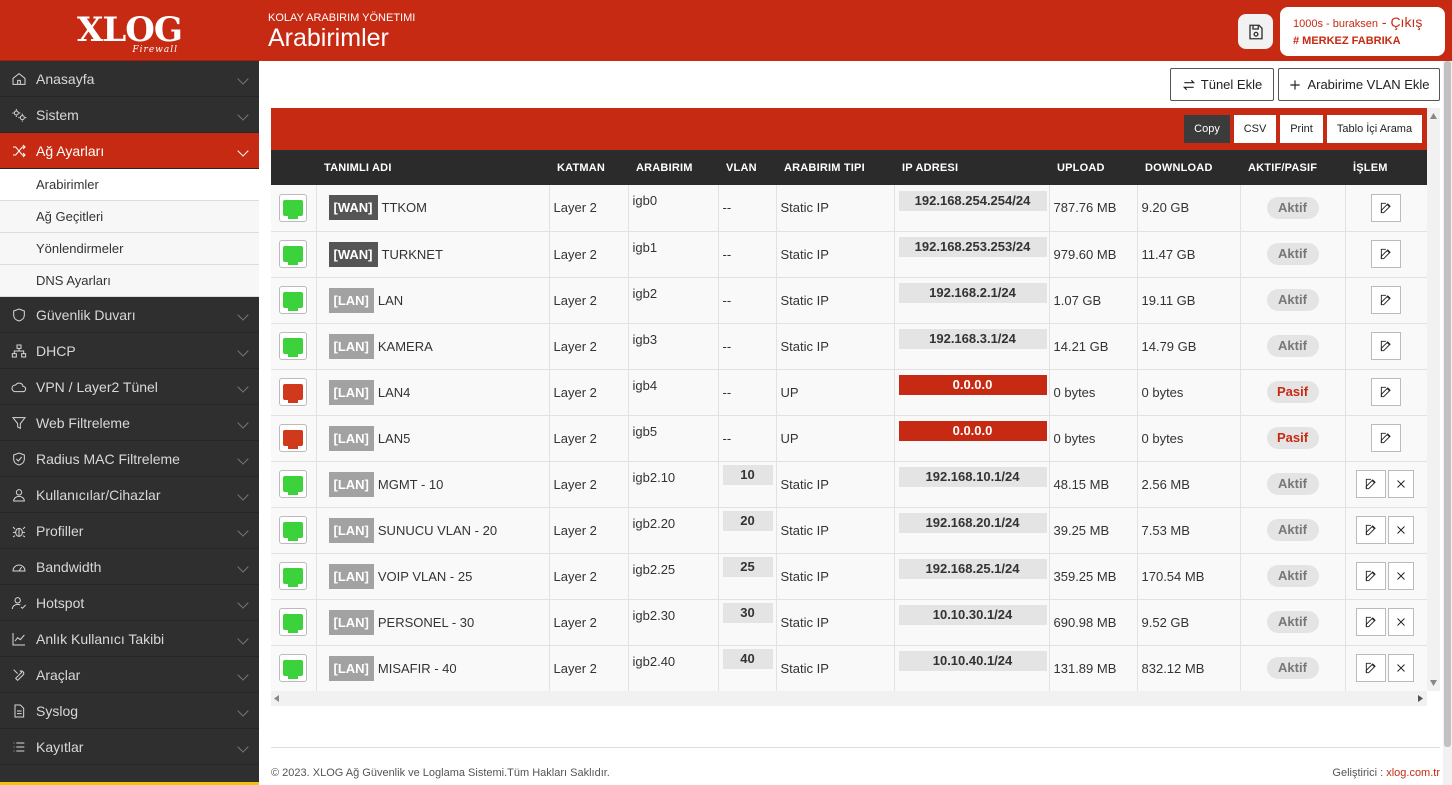 This screenshot has height=785, width=1452. I want to click on add-vlan-button: Arabirime VLAN Ekle, so click(1359, 84).